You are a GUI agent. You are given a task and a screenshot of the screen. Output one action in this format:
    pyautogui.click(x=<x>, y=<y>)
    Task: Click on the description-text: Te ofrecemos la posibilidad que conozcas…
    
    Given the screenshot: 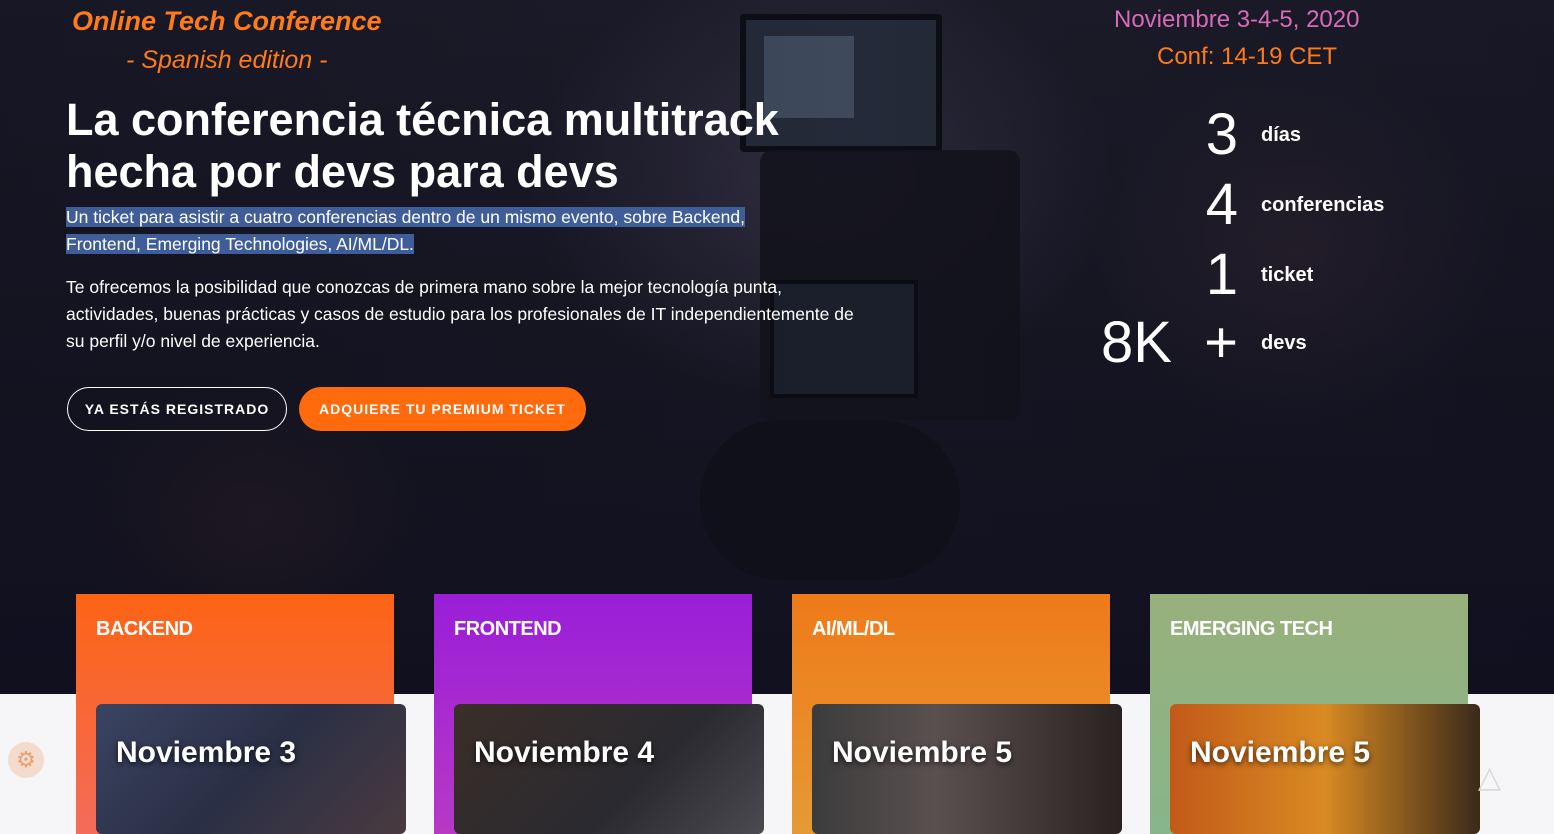 What is the action you would take?
    pyautogui.click(x=460, y=314)
    